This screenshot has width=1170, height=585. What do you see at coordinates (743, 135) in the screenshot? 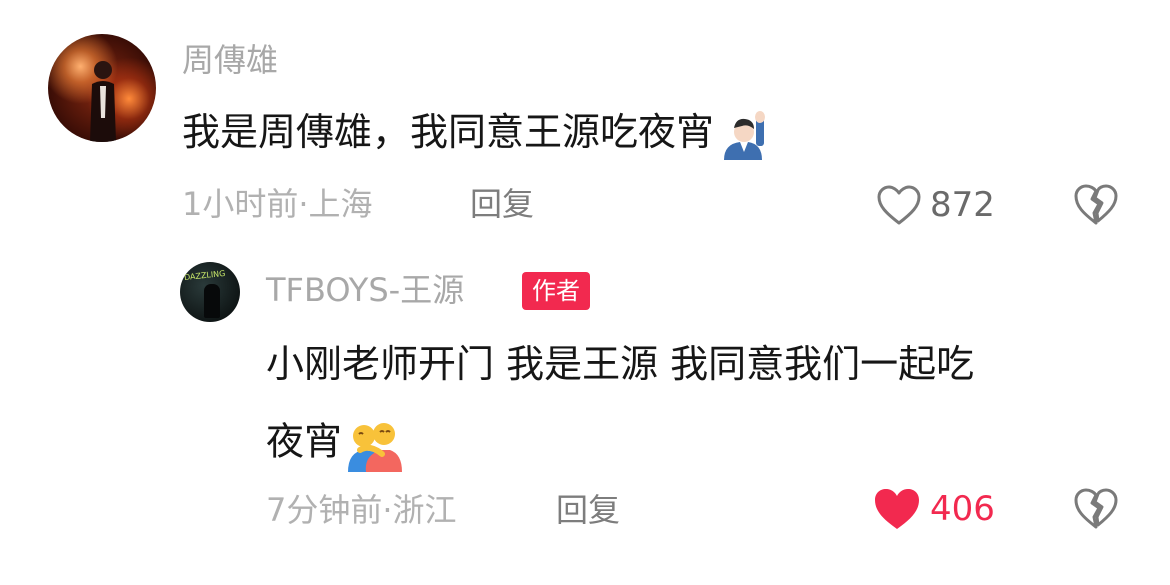
I see `person-raising-hand-emoji` at bounding box center [743, 135].